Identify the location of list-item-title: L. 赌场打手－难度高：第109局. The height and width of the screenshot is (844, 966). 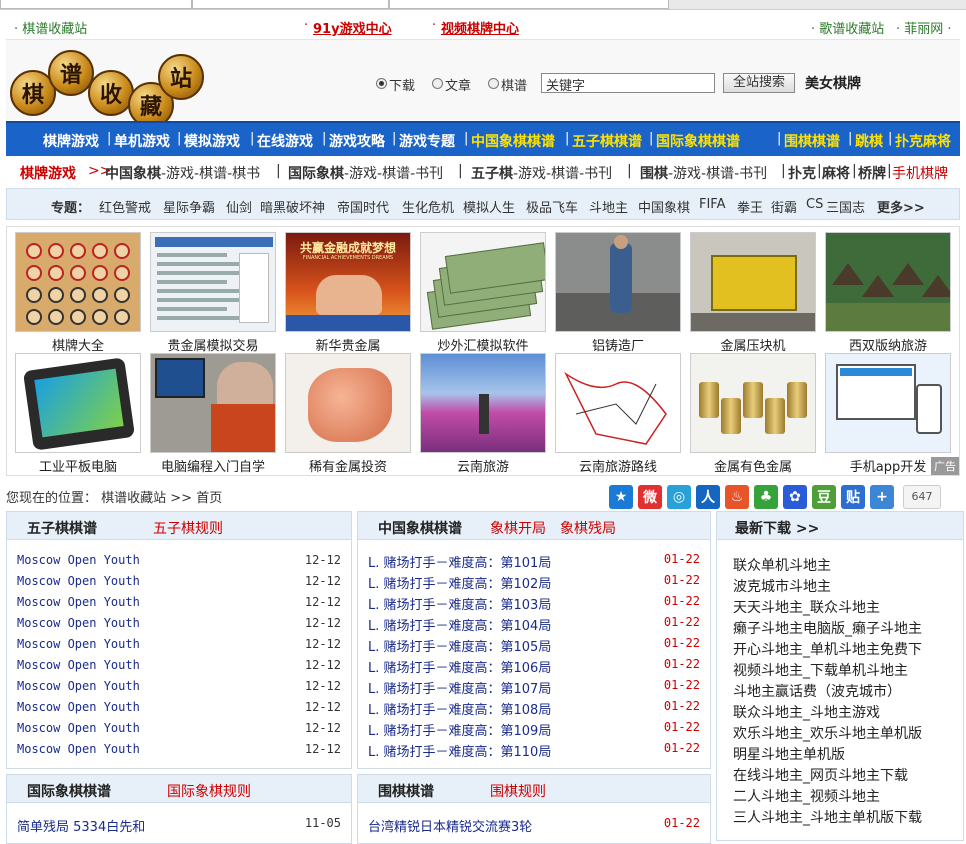
(459, 729).